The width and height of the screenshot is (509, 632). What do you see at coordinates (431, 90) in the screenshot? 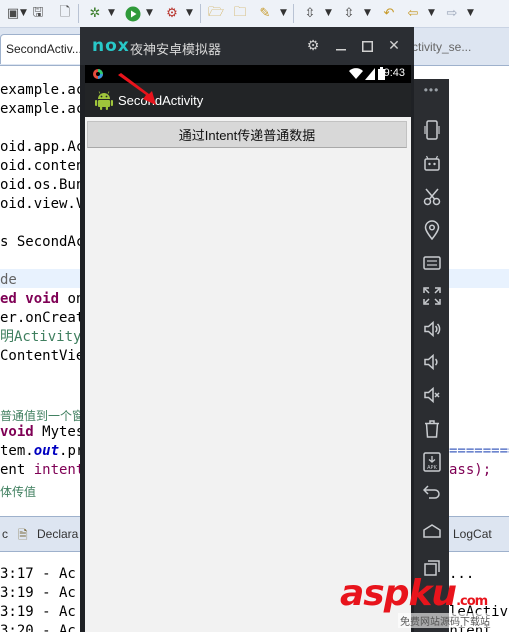
I see `more-icon: •••` at bounding box center [431, 90].